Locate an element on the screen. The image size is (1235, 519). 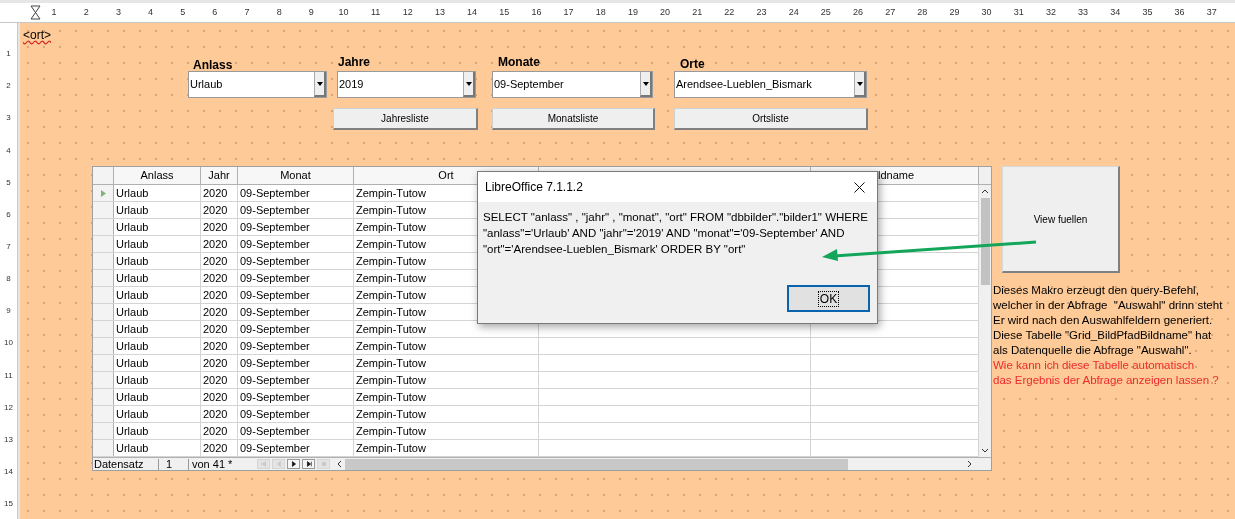
ruler-number: 11 is located at coordinates (8, 375).